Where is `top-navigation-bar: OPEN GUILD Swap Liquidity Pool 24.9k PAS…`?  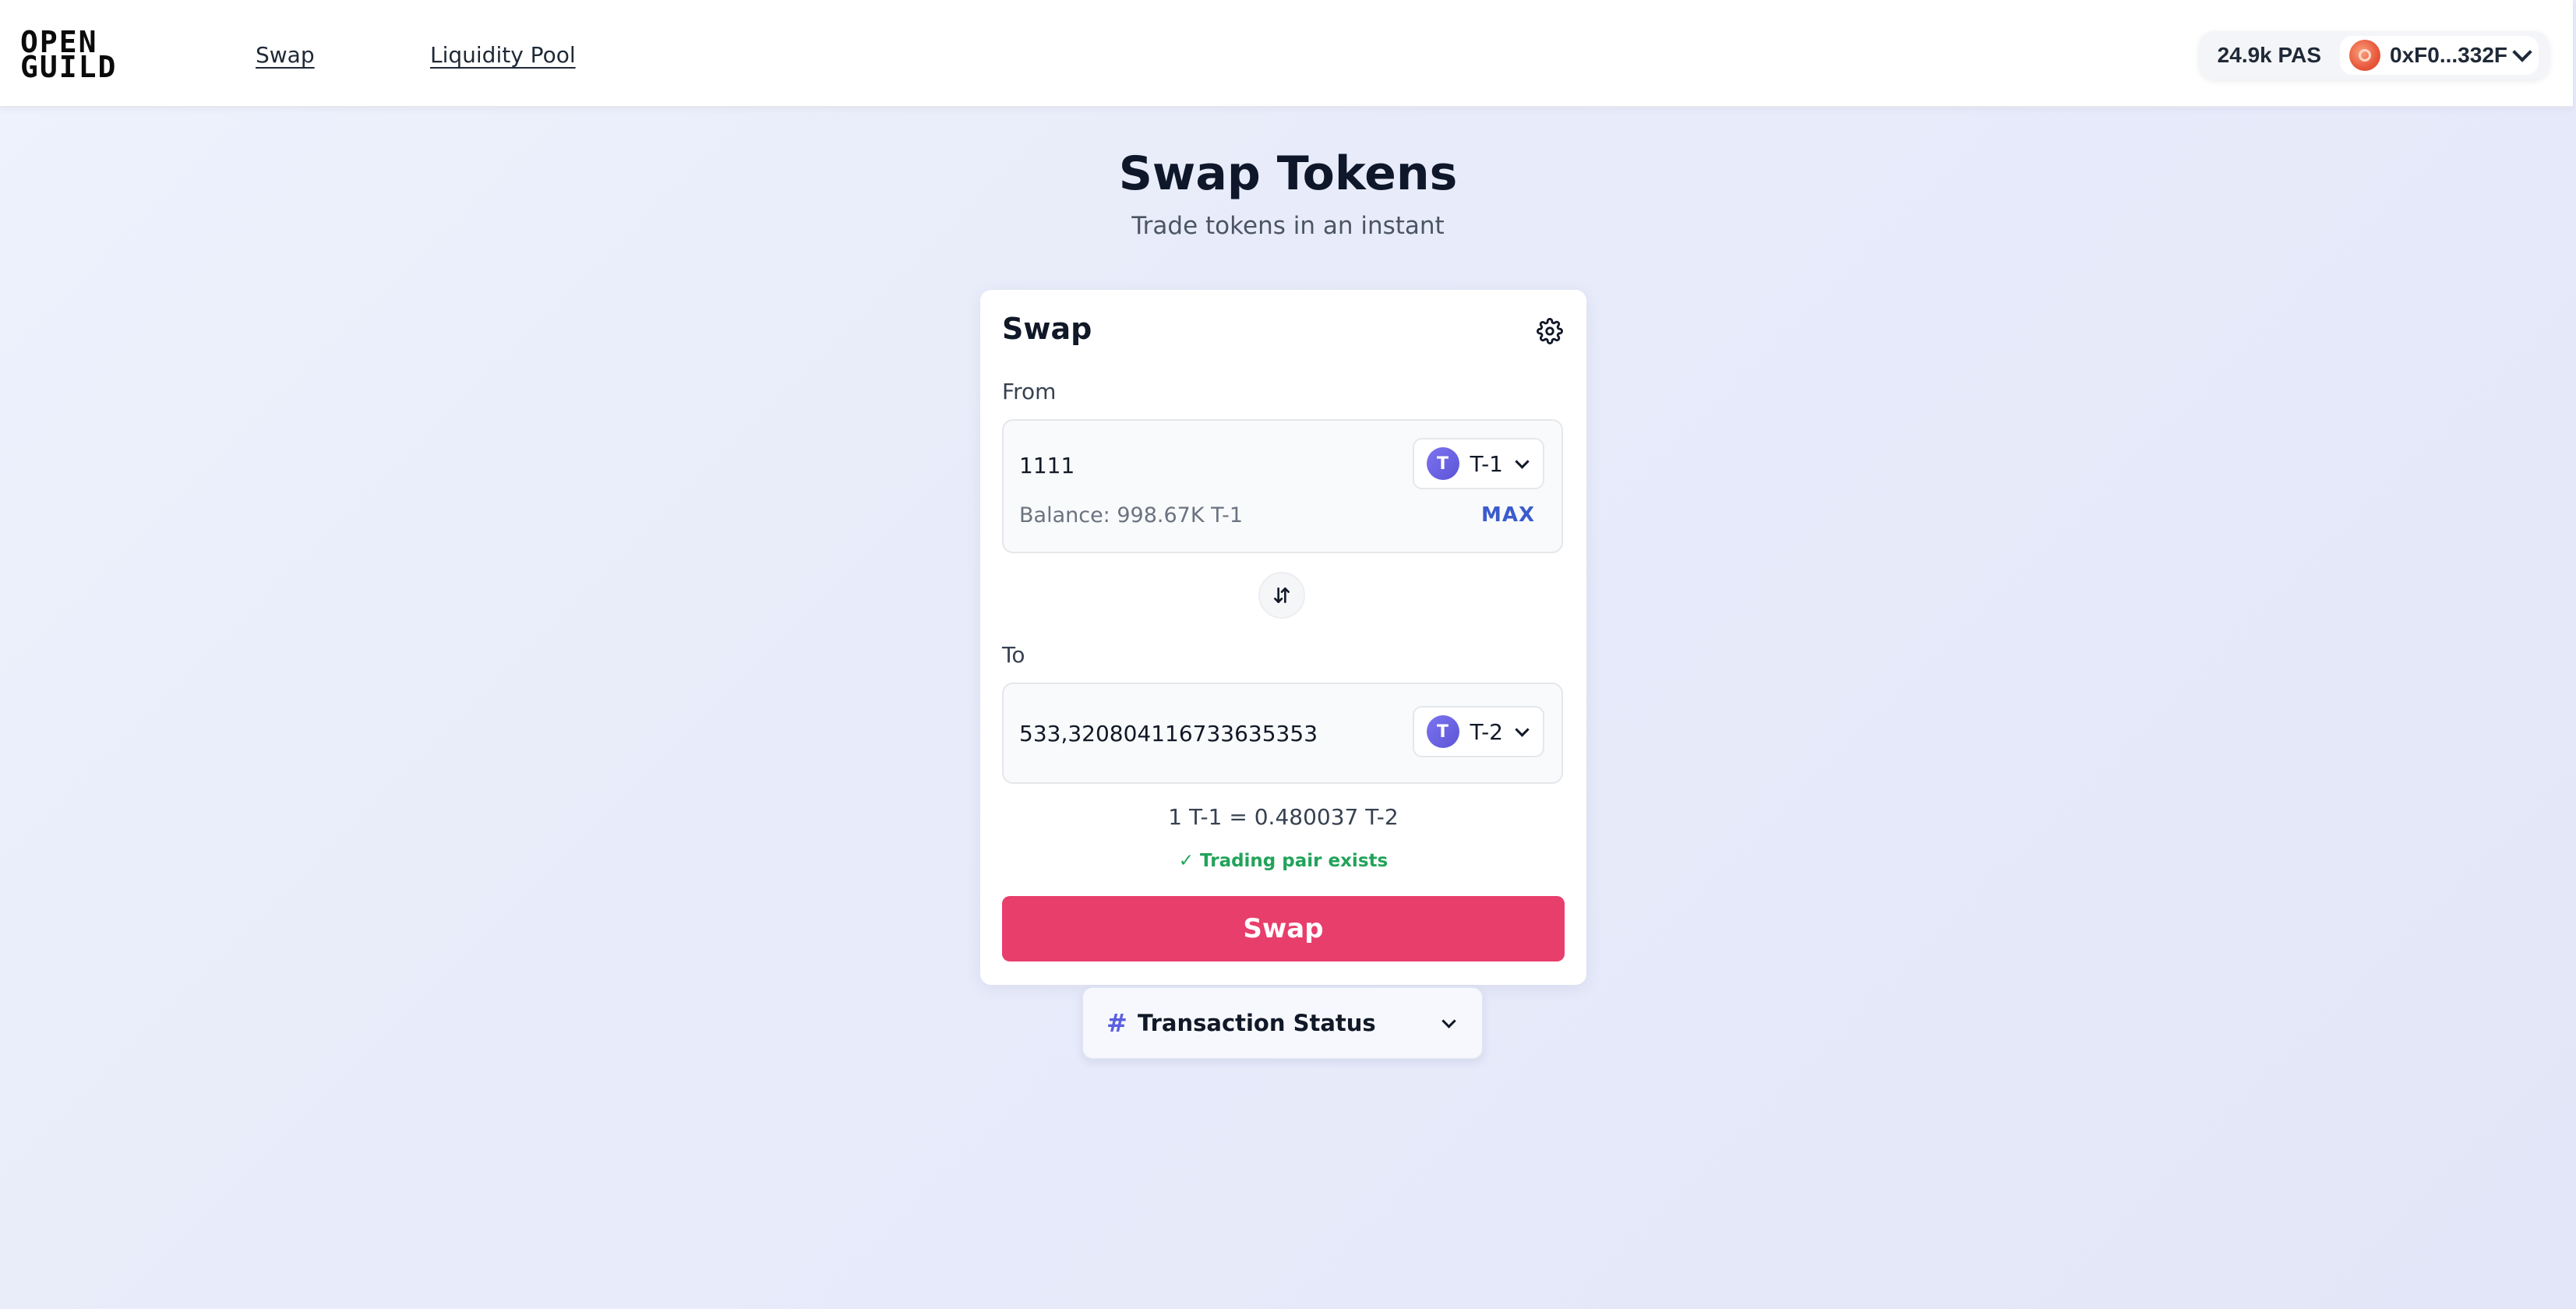
top-navigation-bar: OPEN GUILD Swap Liquidity Pool 24.9k PAS… is located at coordinates (1286, 54).